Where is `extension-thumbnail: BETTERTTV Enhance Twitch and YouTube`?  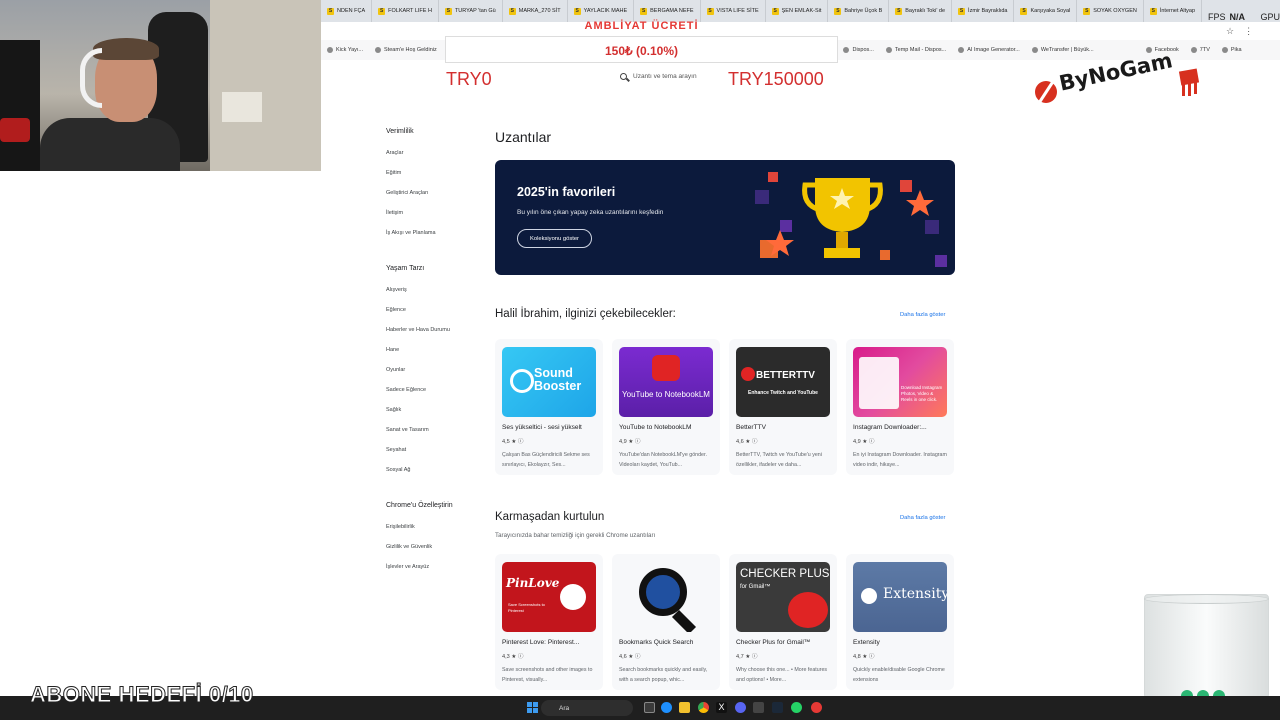
extension-thumbnail: BETTERTTV Enhance Twitch and YouTube is located at coordinates (783, 382).